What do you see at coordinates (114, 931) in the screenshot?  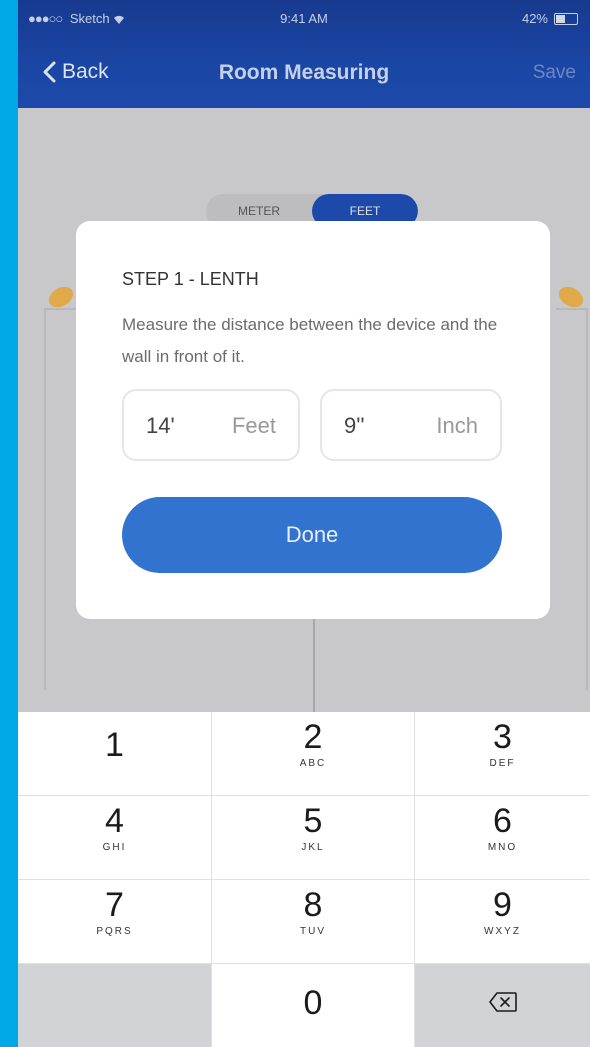 I see `key-letters: PQRS` at bounding box center [114, 931].